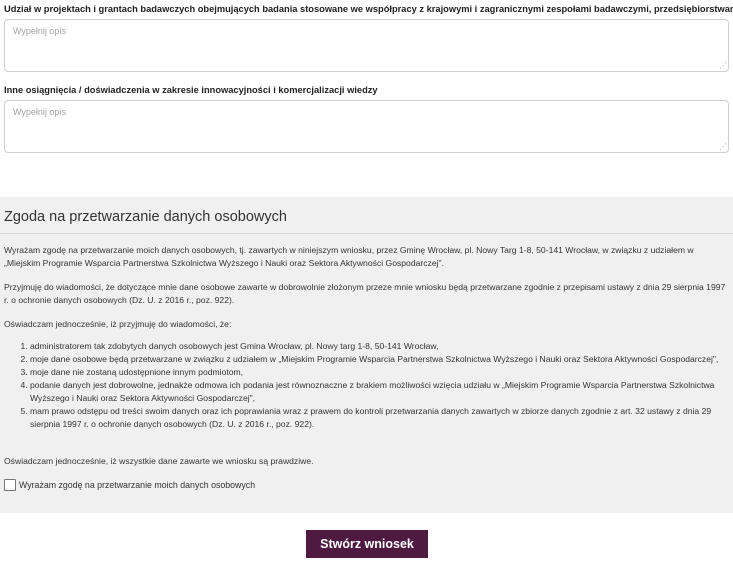  I want to click on create-application-button: Stwórz wniosek, so click(367, 544).